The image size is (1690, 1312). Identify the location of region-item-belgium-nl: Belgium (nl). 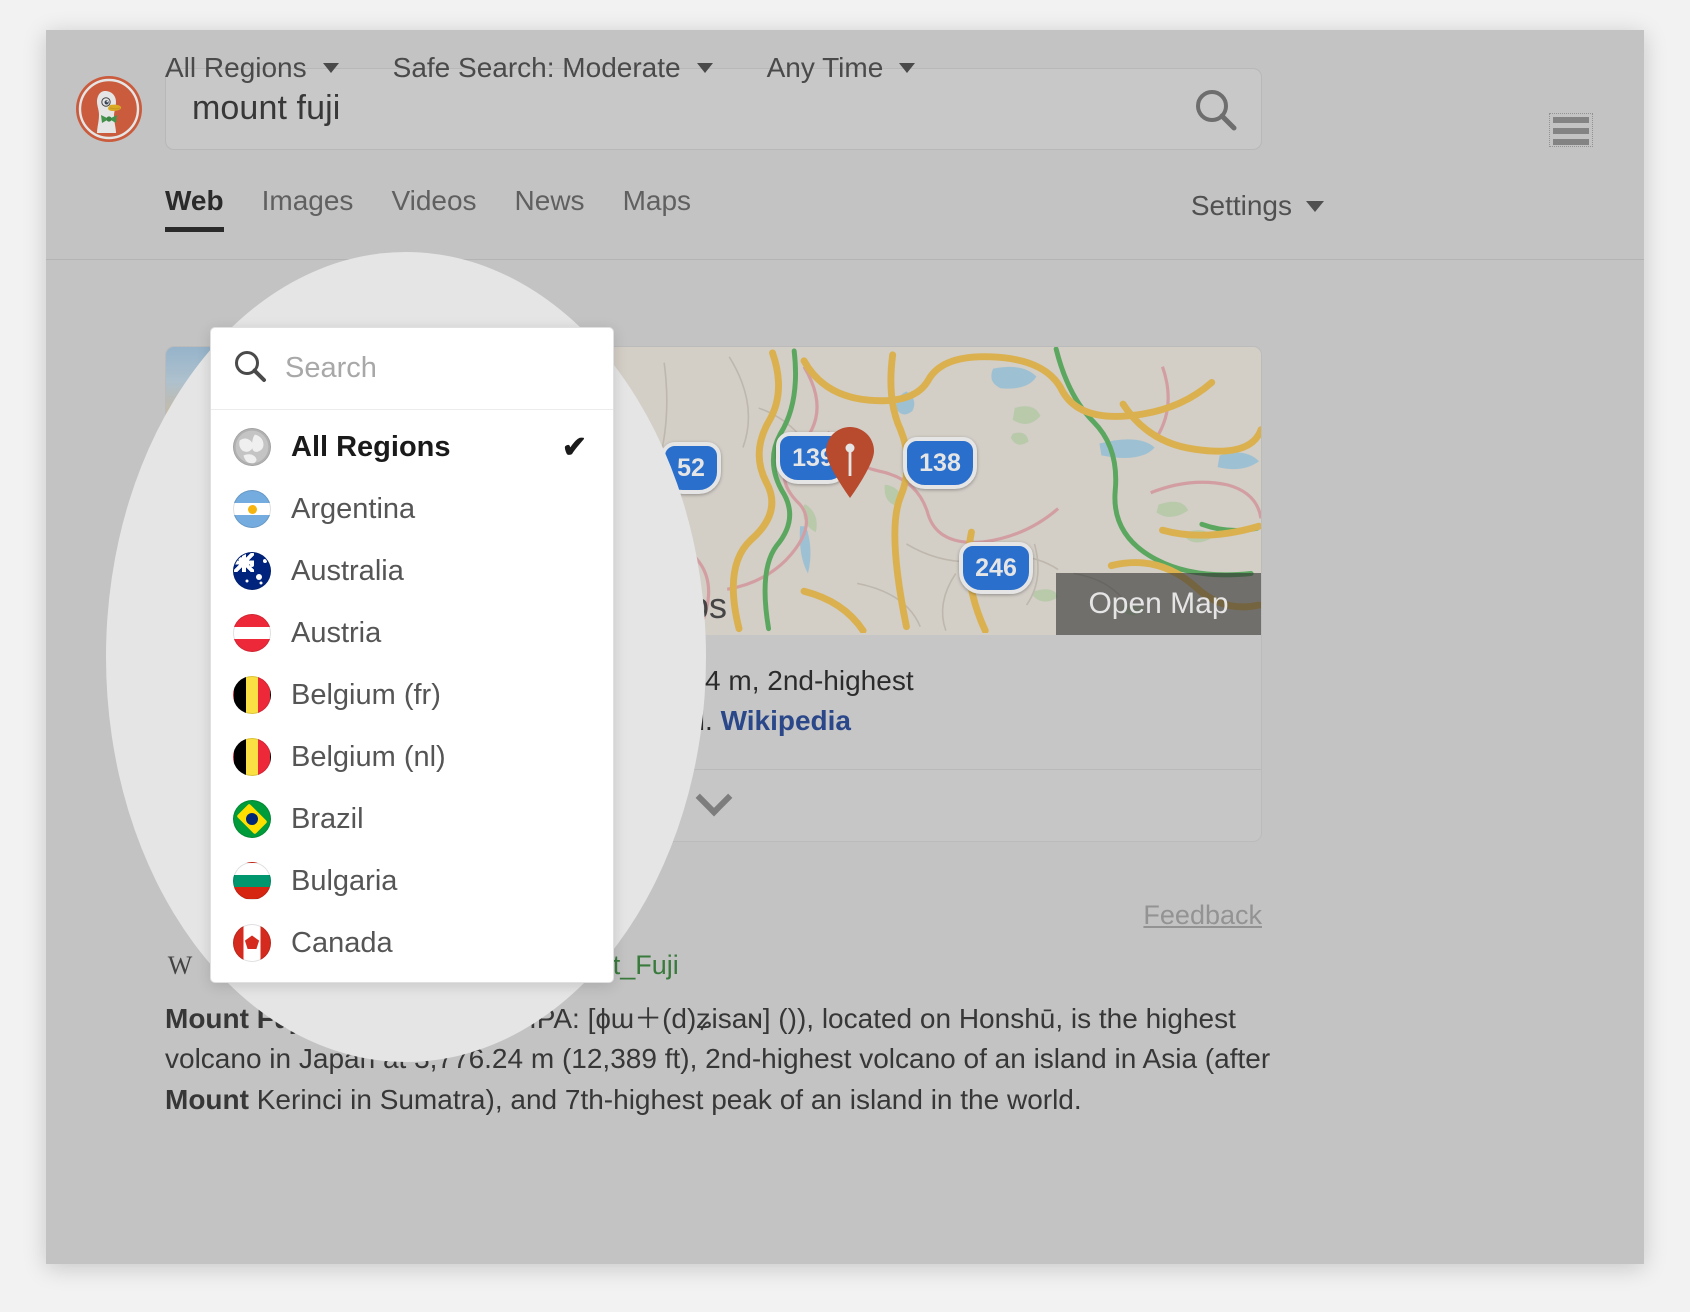
(412, 757).